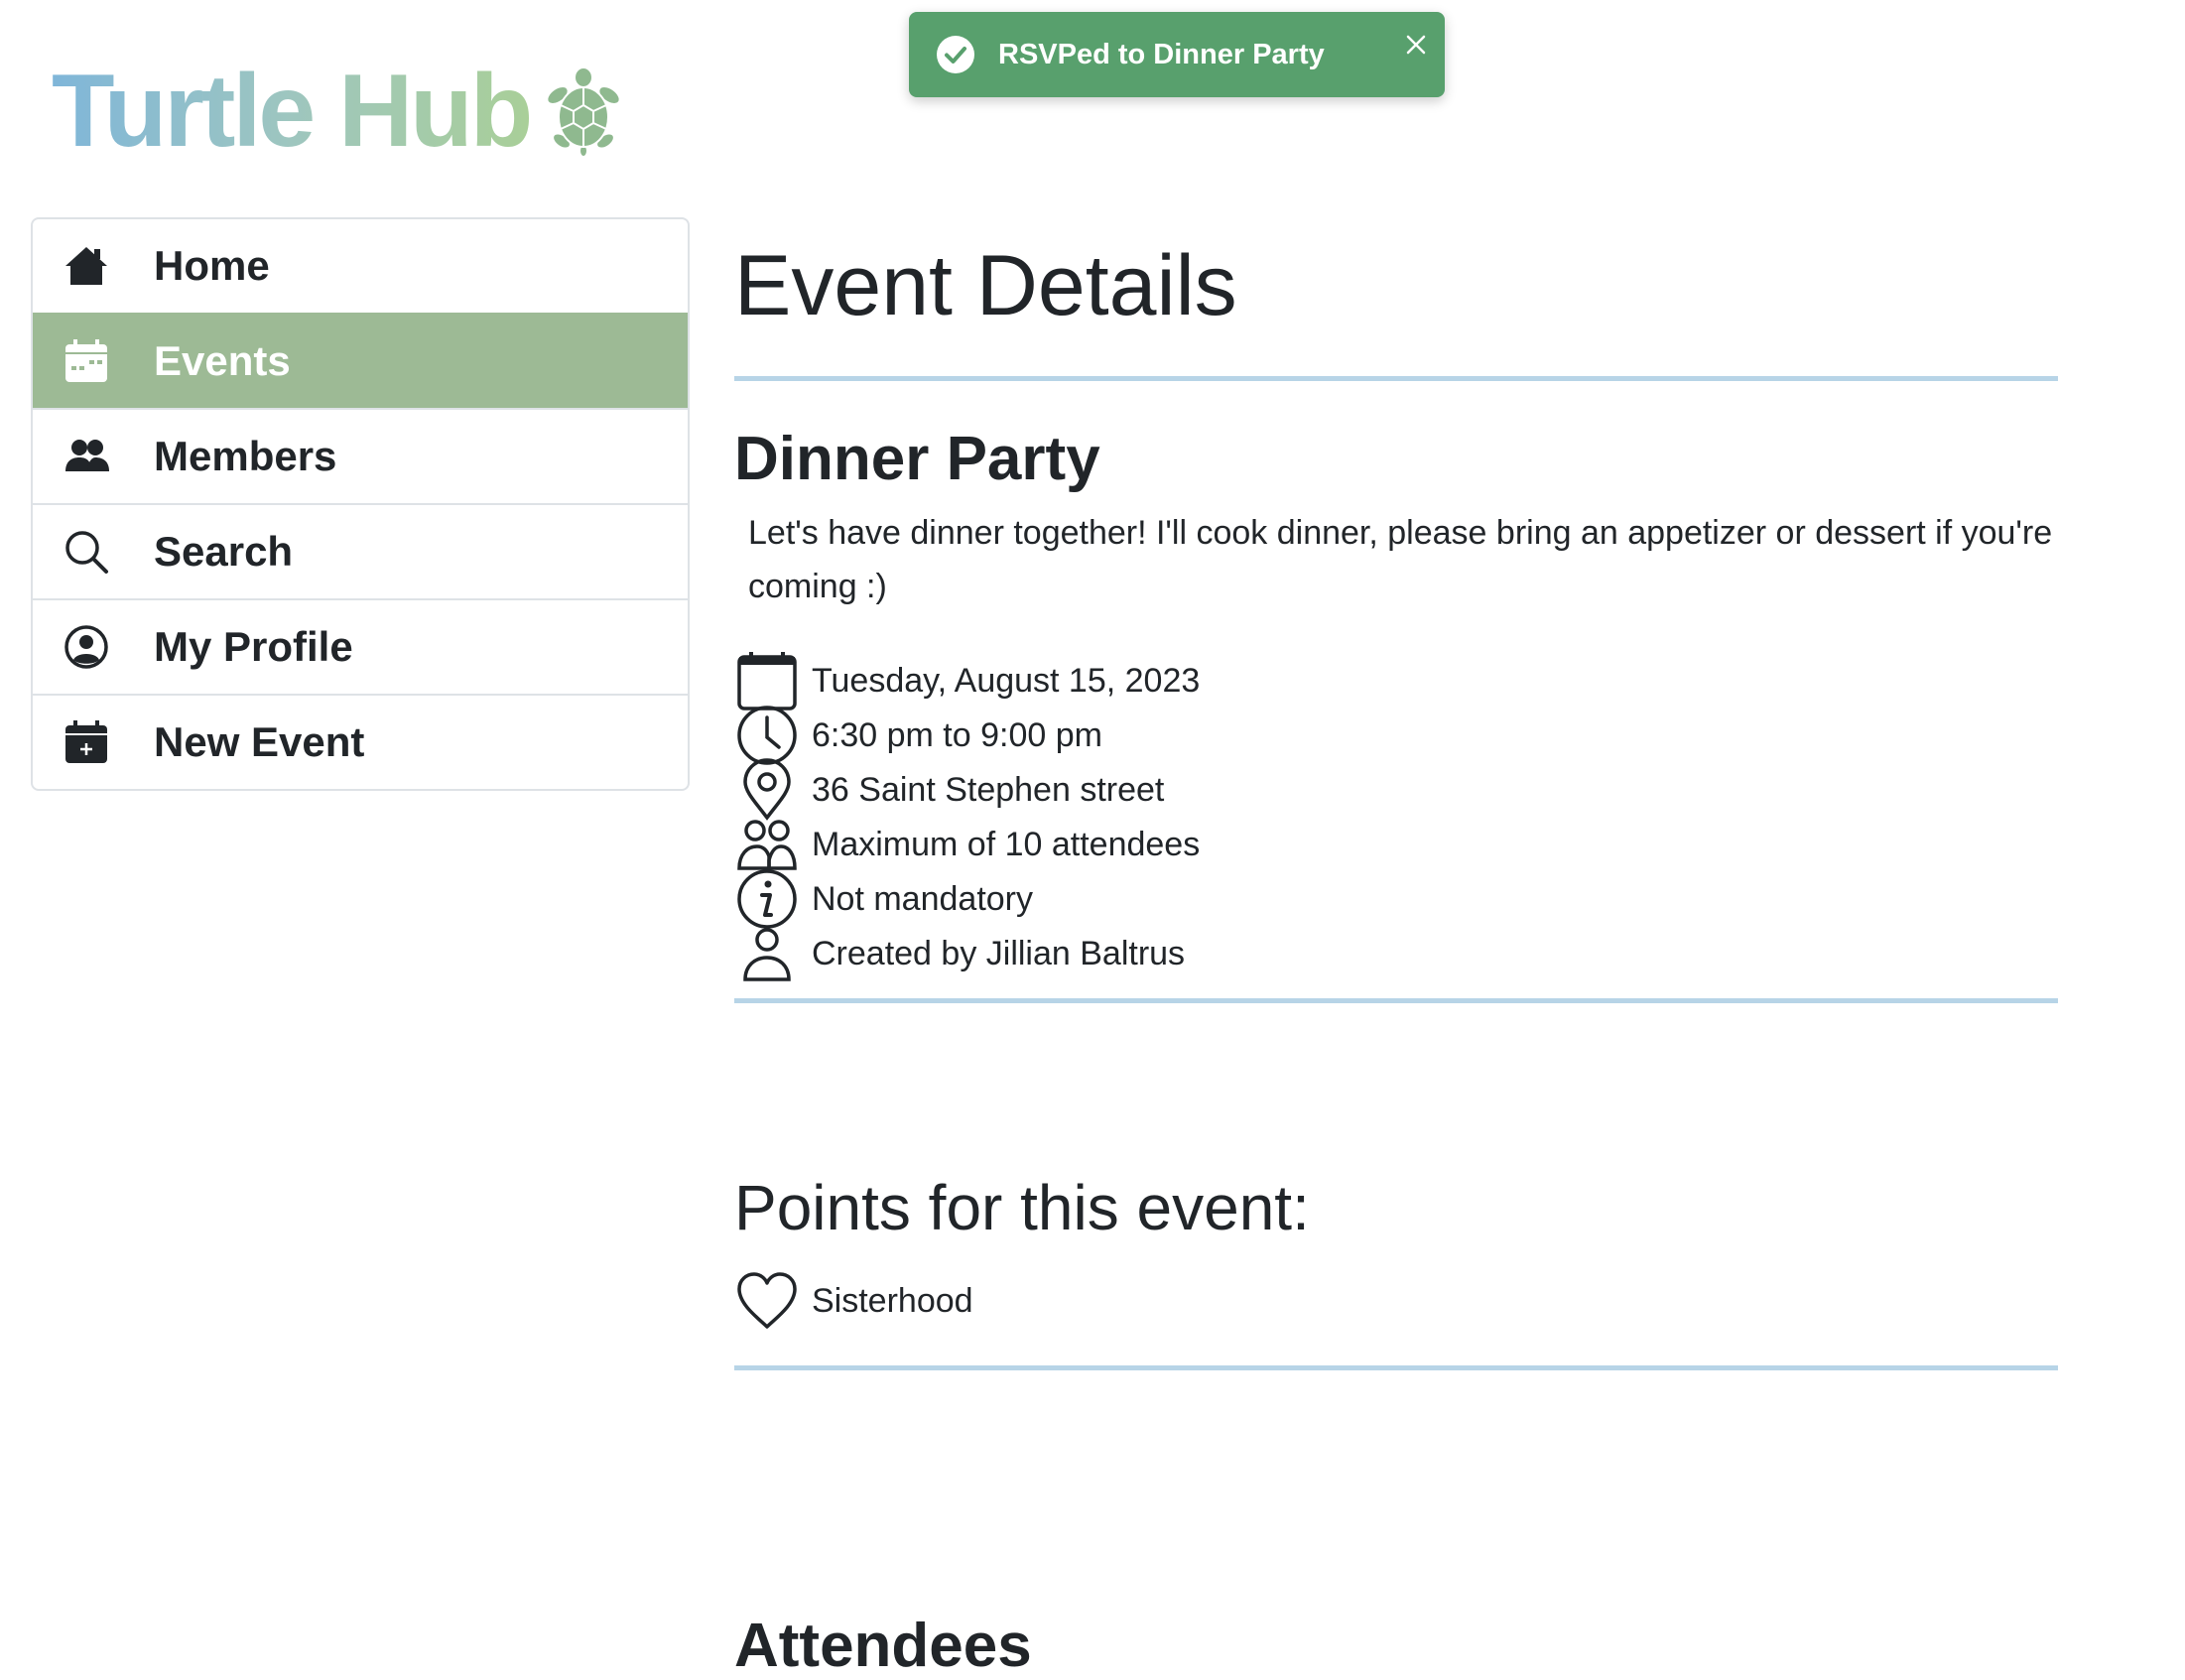 The width and height of the screenshot is (2185, 1680). Describe the element at coordinates (999, 953) in the screenshot. I see `event-creator-text: Created by Jillian Baltrus` at that location.